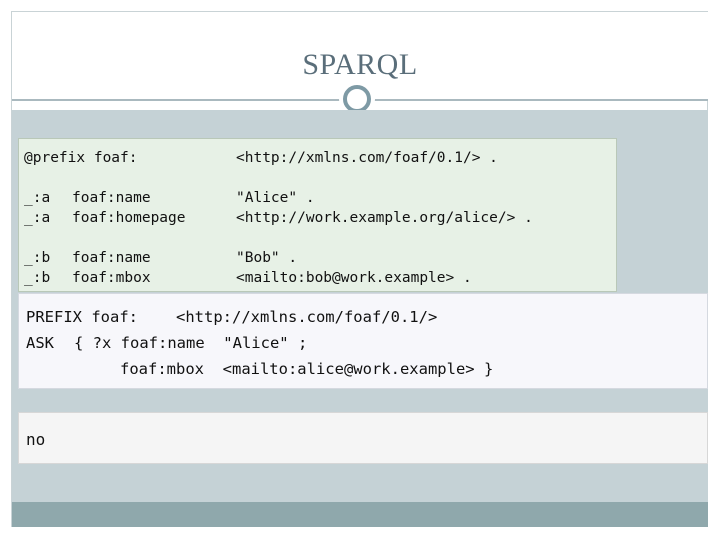 This screenshot has width=720, height=540. I want to click on triple-row: _:b foaf:mbox <mailto:bob@work.example> ., so click(320, 278).